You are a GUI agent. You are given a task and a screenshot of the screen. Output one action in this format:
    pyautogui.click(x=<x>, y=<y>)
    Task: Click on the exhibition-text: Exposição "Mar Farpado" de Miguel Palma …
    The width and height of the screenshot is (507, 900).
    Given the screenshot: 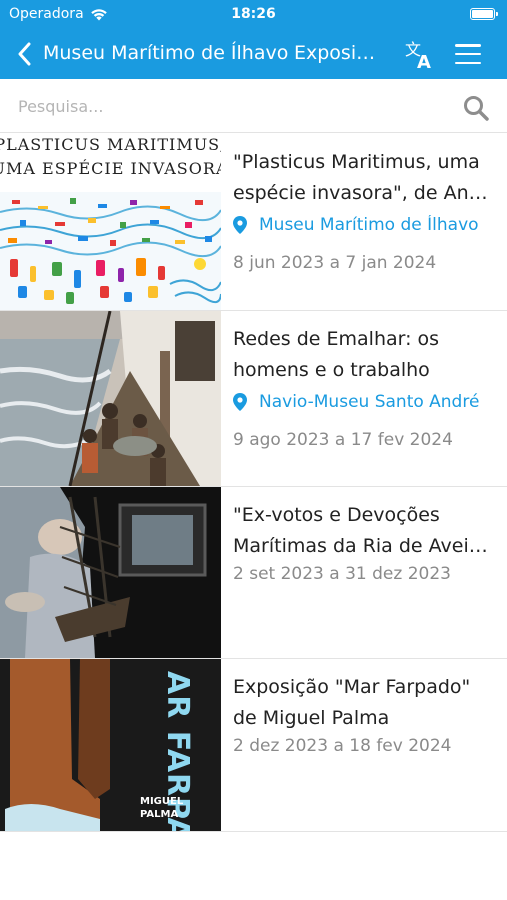 What is the action you would take?
    pyautogui.click(x=364, y=714)
    